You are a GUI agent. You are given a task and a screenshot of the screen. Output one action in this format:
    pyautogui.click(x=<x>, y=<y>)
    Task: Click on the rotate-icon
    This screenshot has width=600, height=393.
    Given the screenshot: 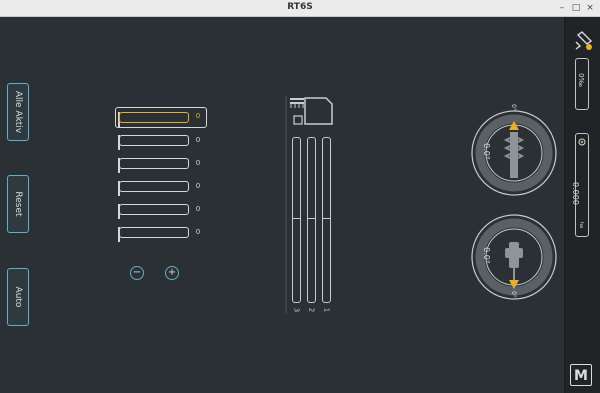 What is the action you would take?
    pyautogui.click(x=583, y=41)
    